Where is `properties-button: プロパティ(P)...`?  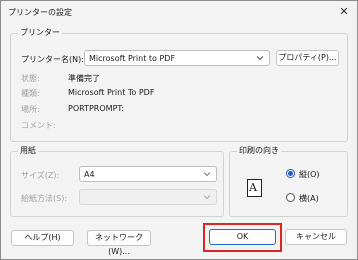 properties-button: プロパティ(P)... is located at coordinates (307, 58).